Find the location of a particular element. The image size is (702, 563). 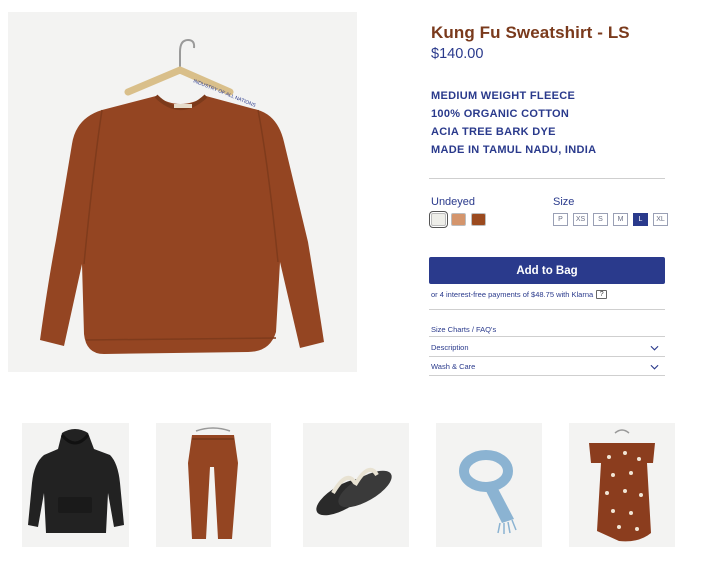

product-title: Kung Fu Sweatshirt - LS is located at coordinates (530, 32).